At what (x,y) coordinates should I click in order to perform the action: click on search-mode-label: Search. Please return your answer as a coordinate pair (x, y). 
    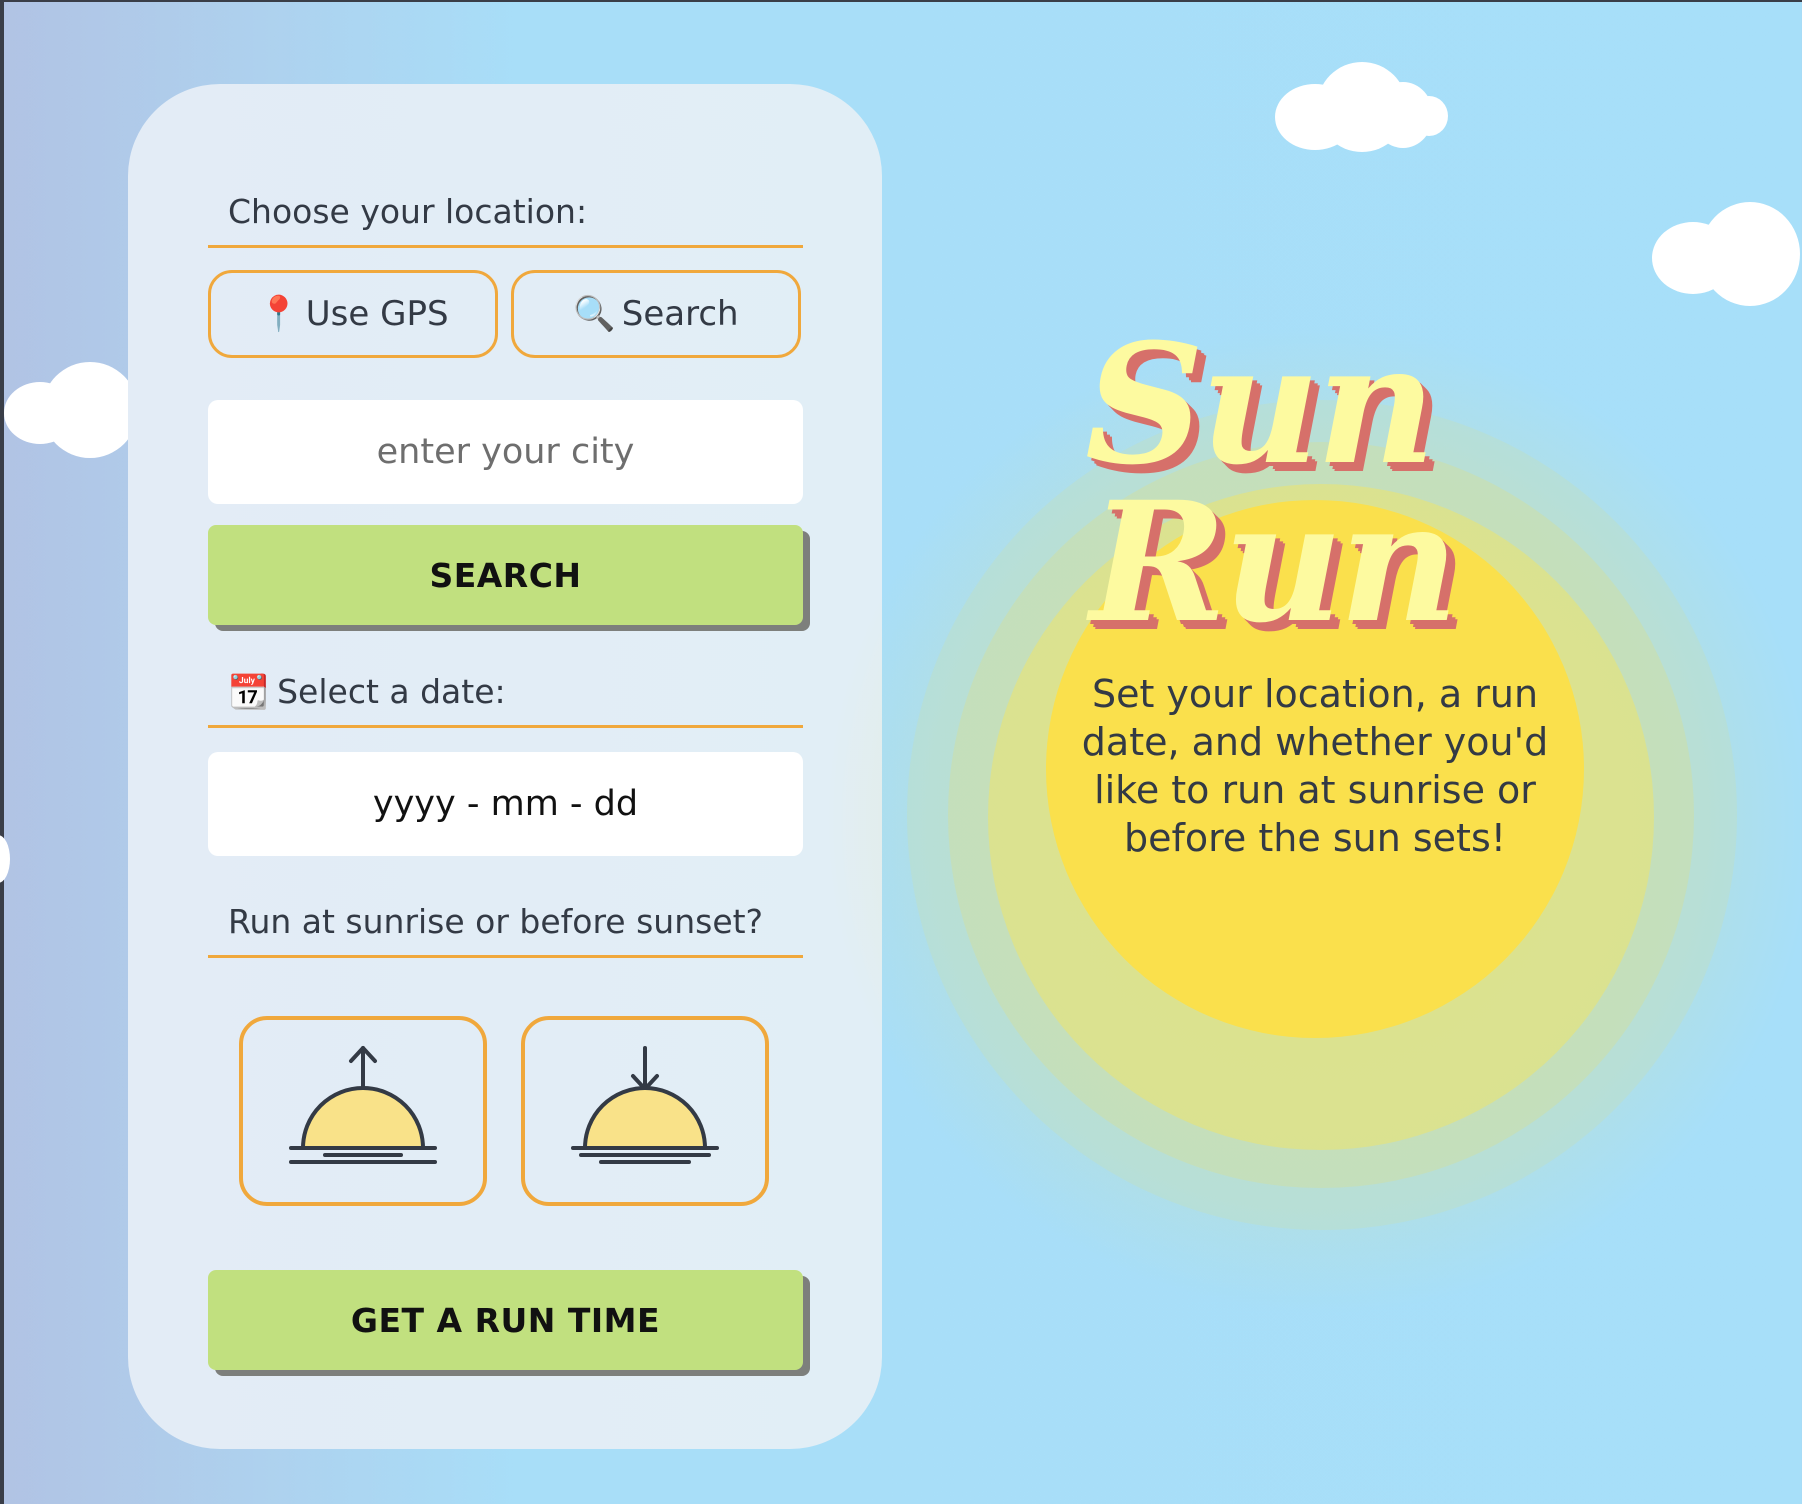
    Looking at the image, I should click on (680, 314).